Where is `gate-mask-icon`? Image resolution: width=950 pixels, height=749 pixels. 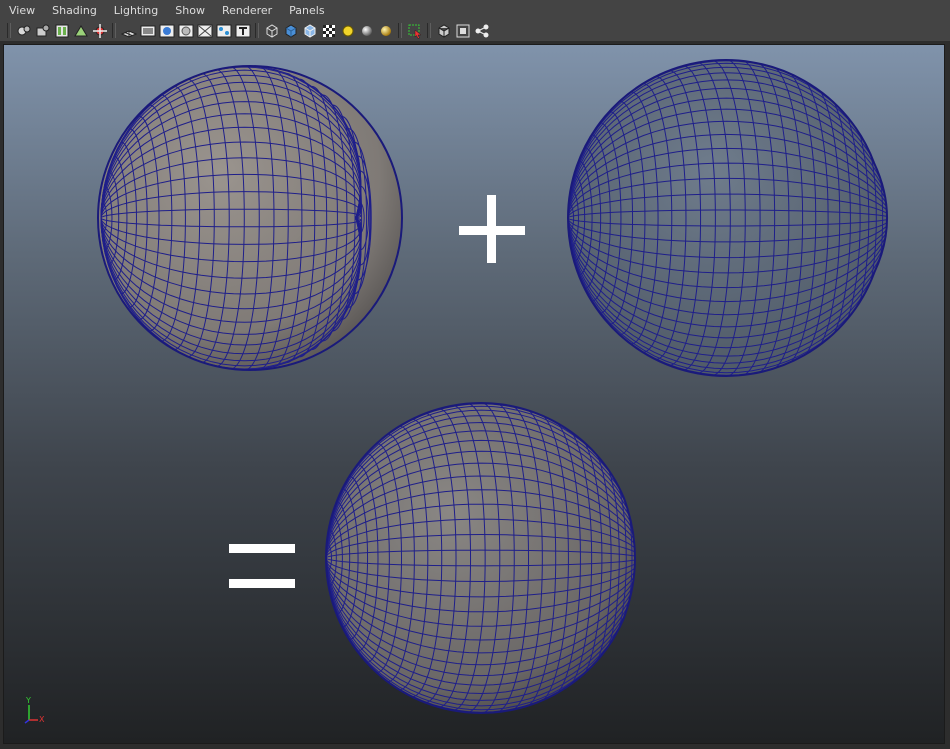 gate-mask-icon is located at coordinates (186, 31).